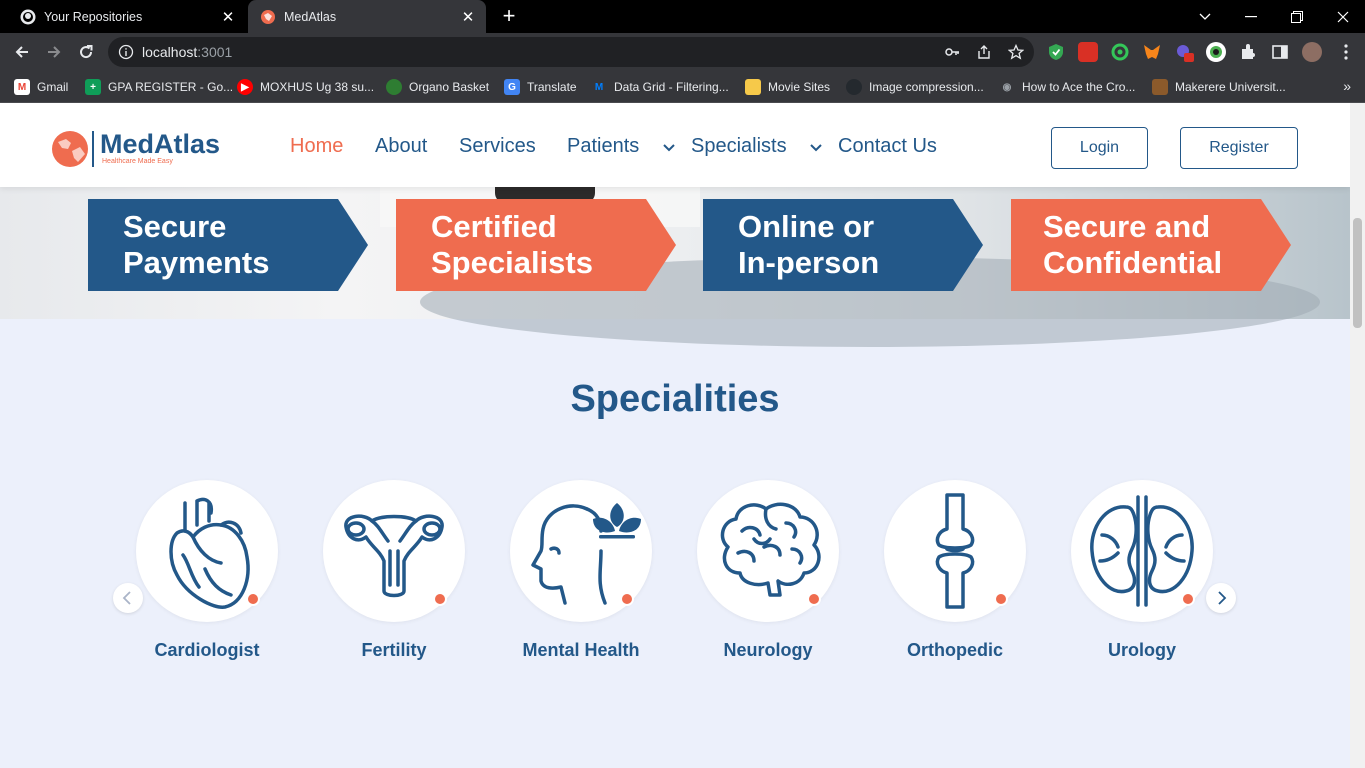 The image size is (1365, 768). I want to click on nav-home: Home, so click(316, 146).